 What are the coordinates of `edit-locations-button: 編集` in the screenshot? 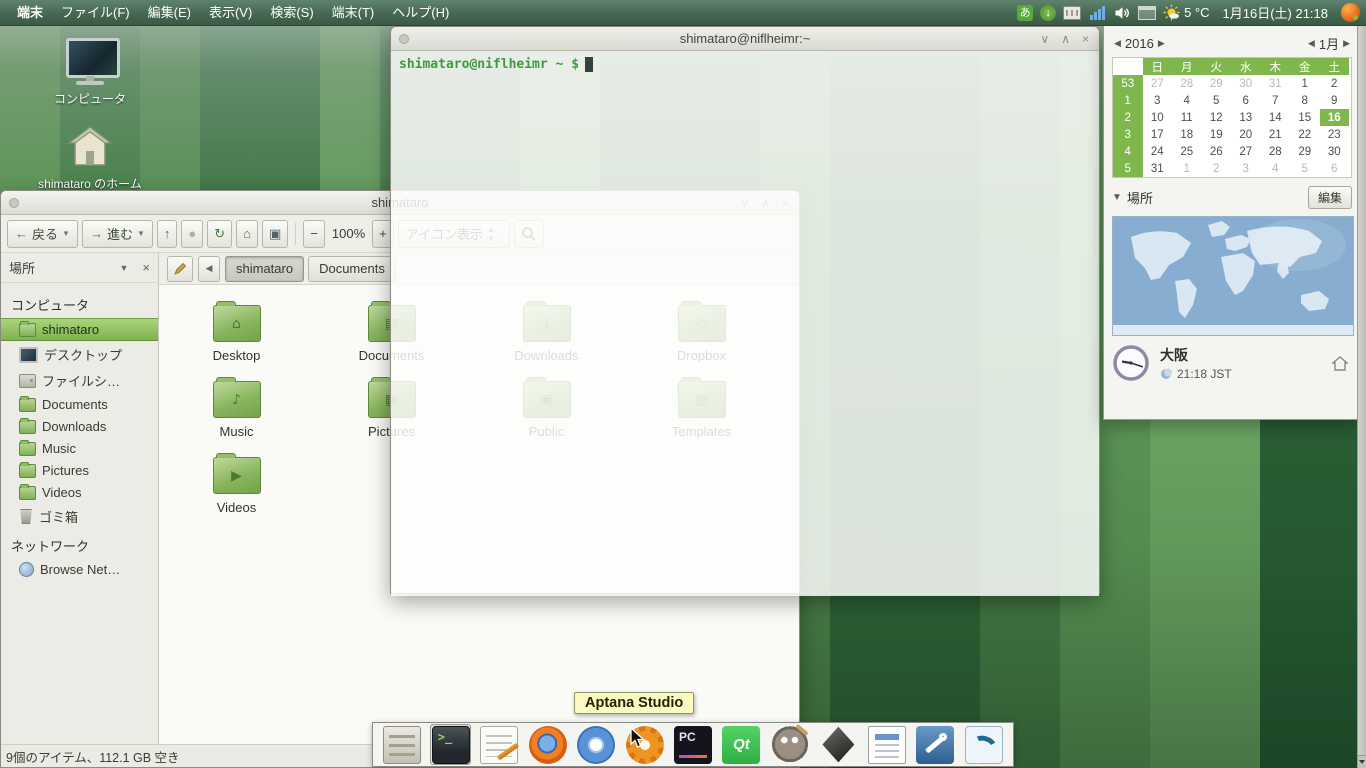 It's located at (1329, 197).